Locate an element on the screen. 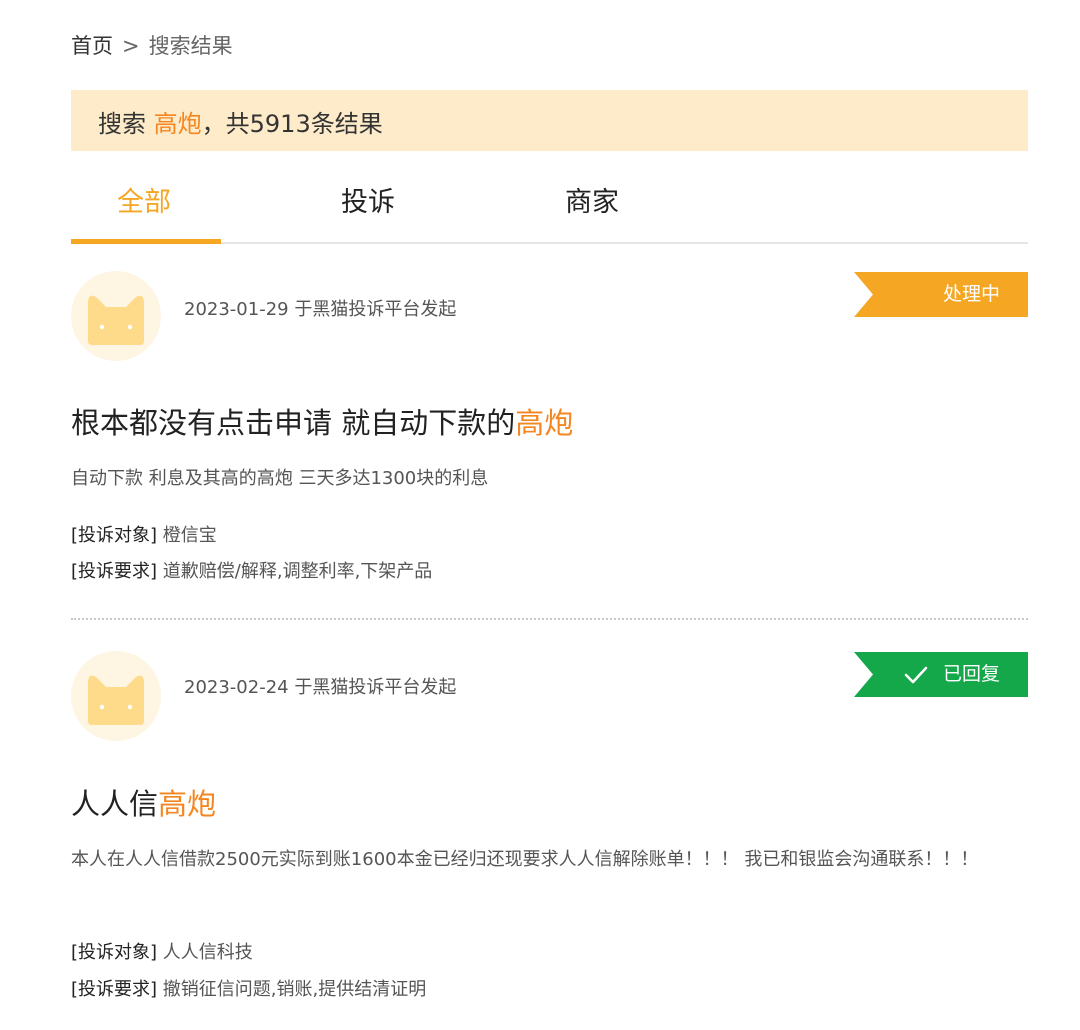 Image resolution: width=1080 pixels, height=1030 pixels. complaint-demand-value: 撤销征信问题,销账,提供结清证明 is located at coordinates (294, 989).